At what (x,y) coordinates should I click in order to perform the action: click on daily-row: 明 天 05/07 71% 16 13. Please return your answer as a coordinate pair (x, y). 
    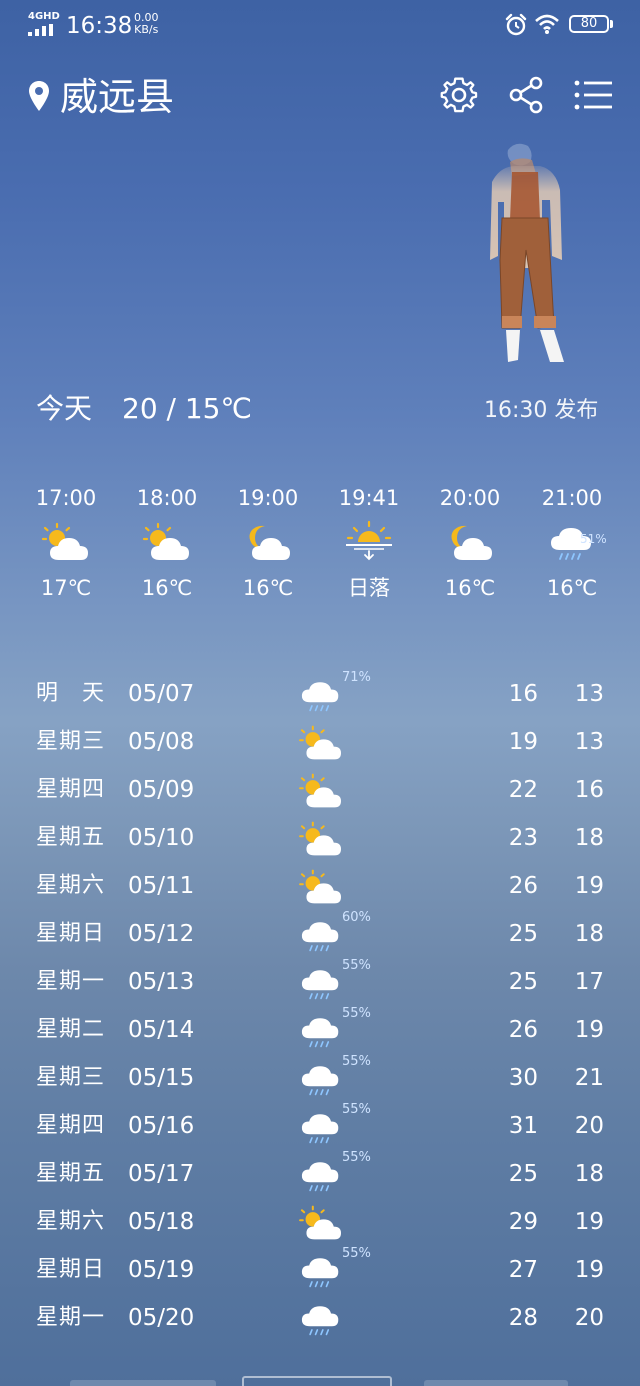
    Looking at the image, I should click on (320, 695).